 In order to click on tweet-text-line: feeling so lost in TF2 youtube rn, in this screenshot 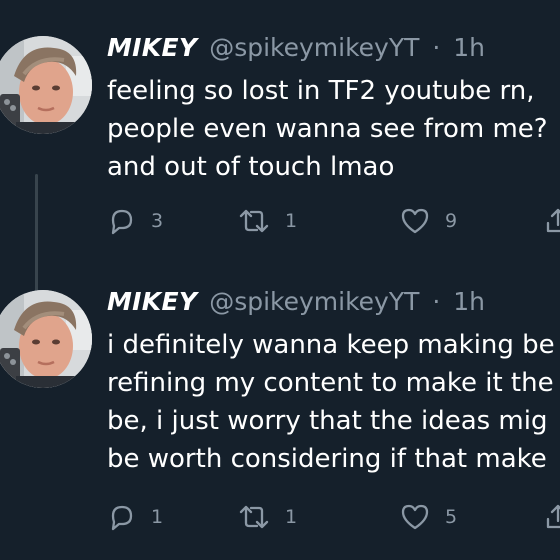, I will do `click(321, 91)`.